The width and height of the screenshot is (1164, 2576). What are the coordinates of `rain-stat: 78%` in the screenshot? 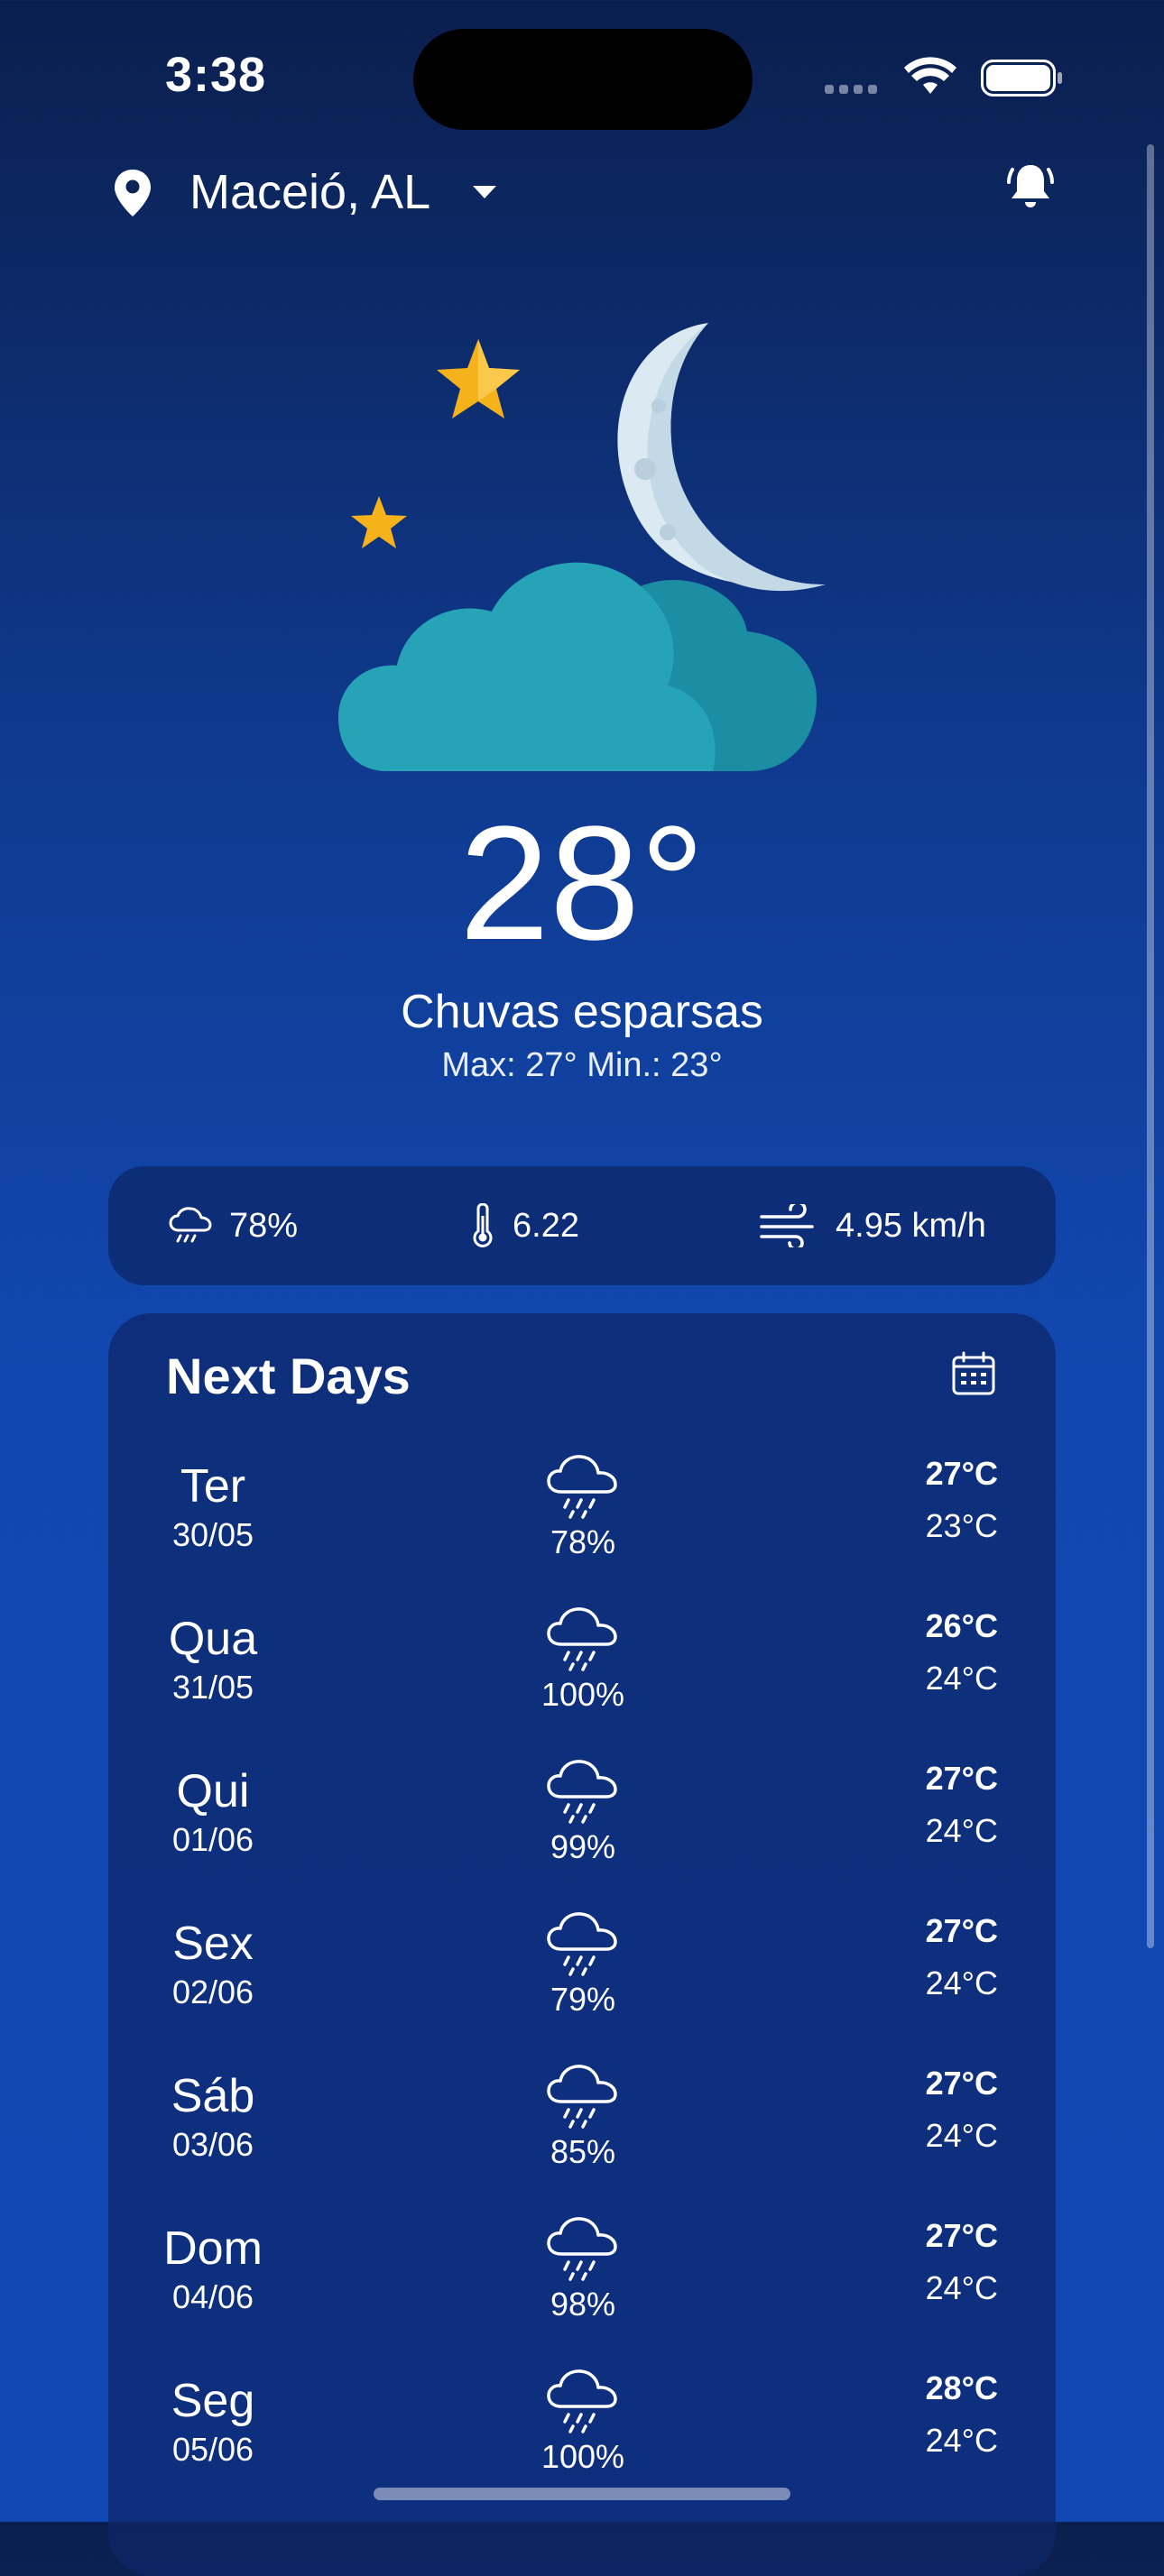 It's located at (233, 1225).